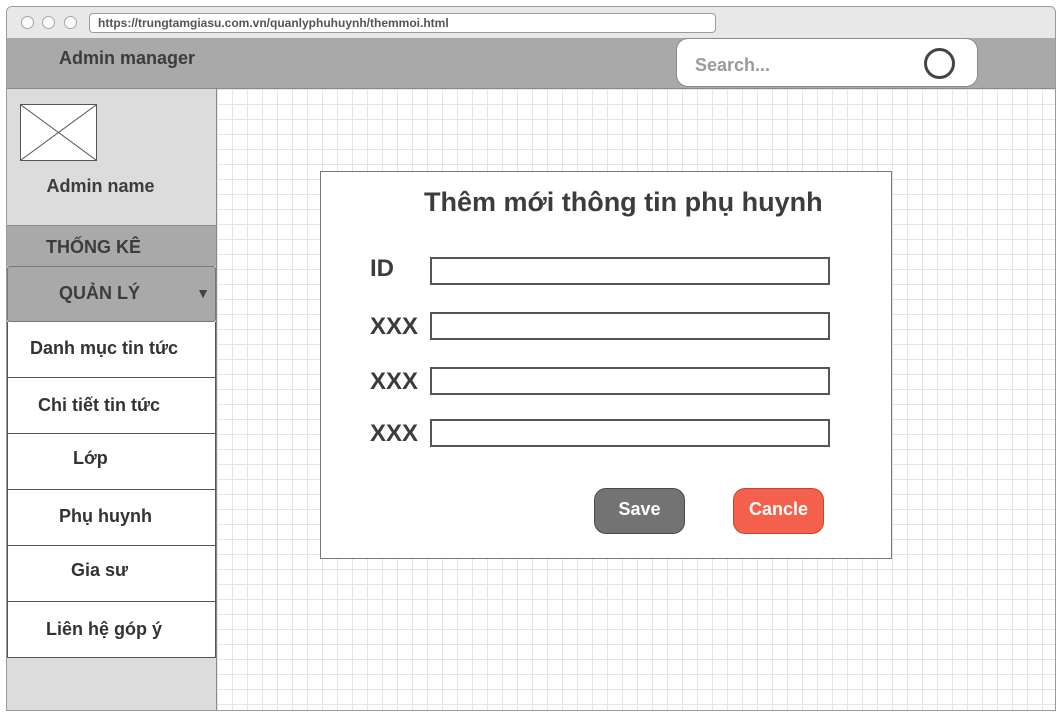 The image size is (1059, 715). Describe the element at coordinates (99, 405) in the screenshot. I see `sidebar-item-label: Chi tiết tin tức` at that location.